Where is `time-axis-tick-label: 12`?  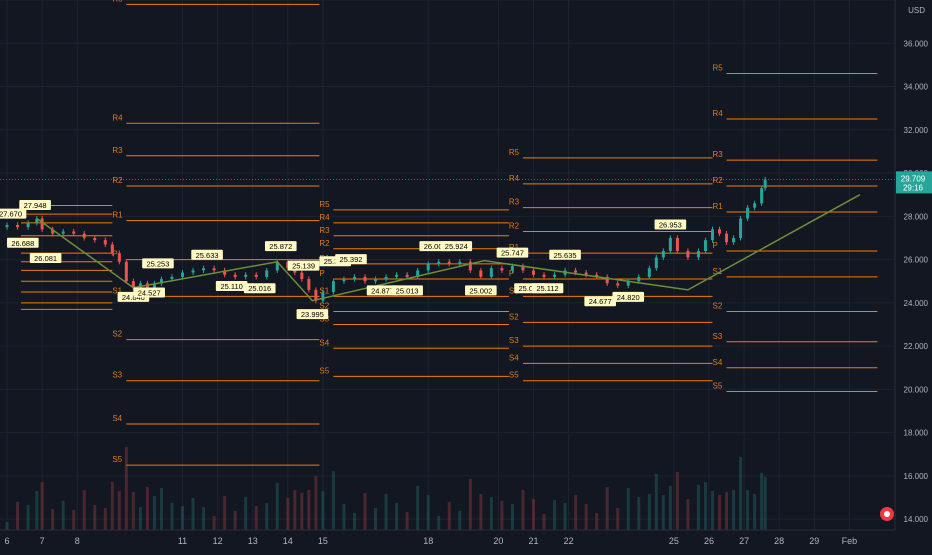
time-axis-tick-label: 12 is located at coordinates (218, 541).